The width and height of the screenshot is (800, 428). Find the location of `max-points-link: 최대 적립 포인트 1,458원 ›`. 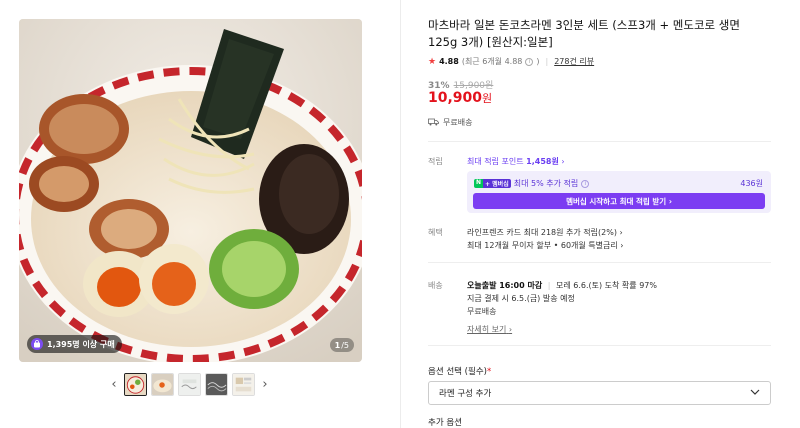

max-points-link: 최대 적립 포인트 1,458원 › is located at coordinates (516, 161).